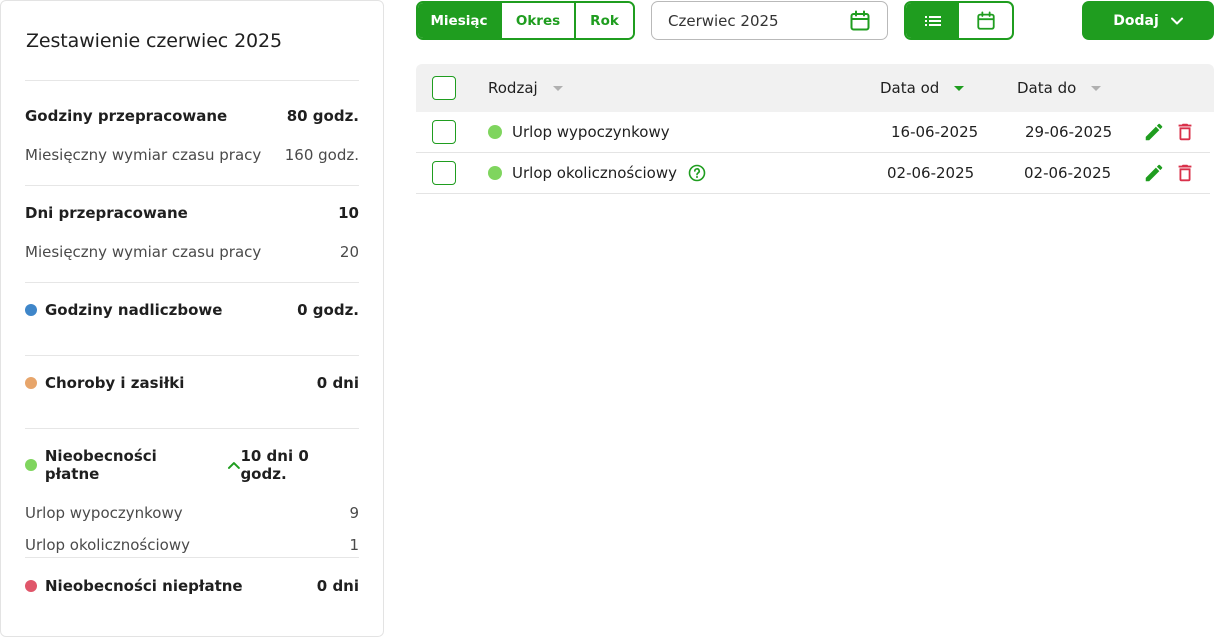 The image size is (1215, 637). I want to click on hours-worked-label: Godziny przepracowane, so click(126, 116).